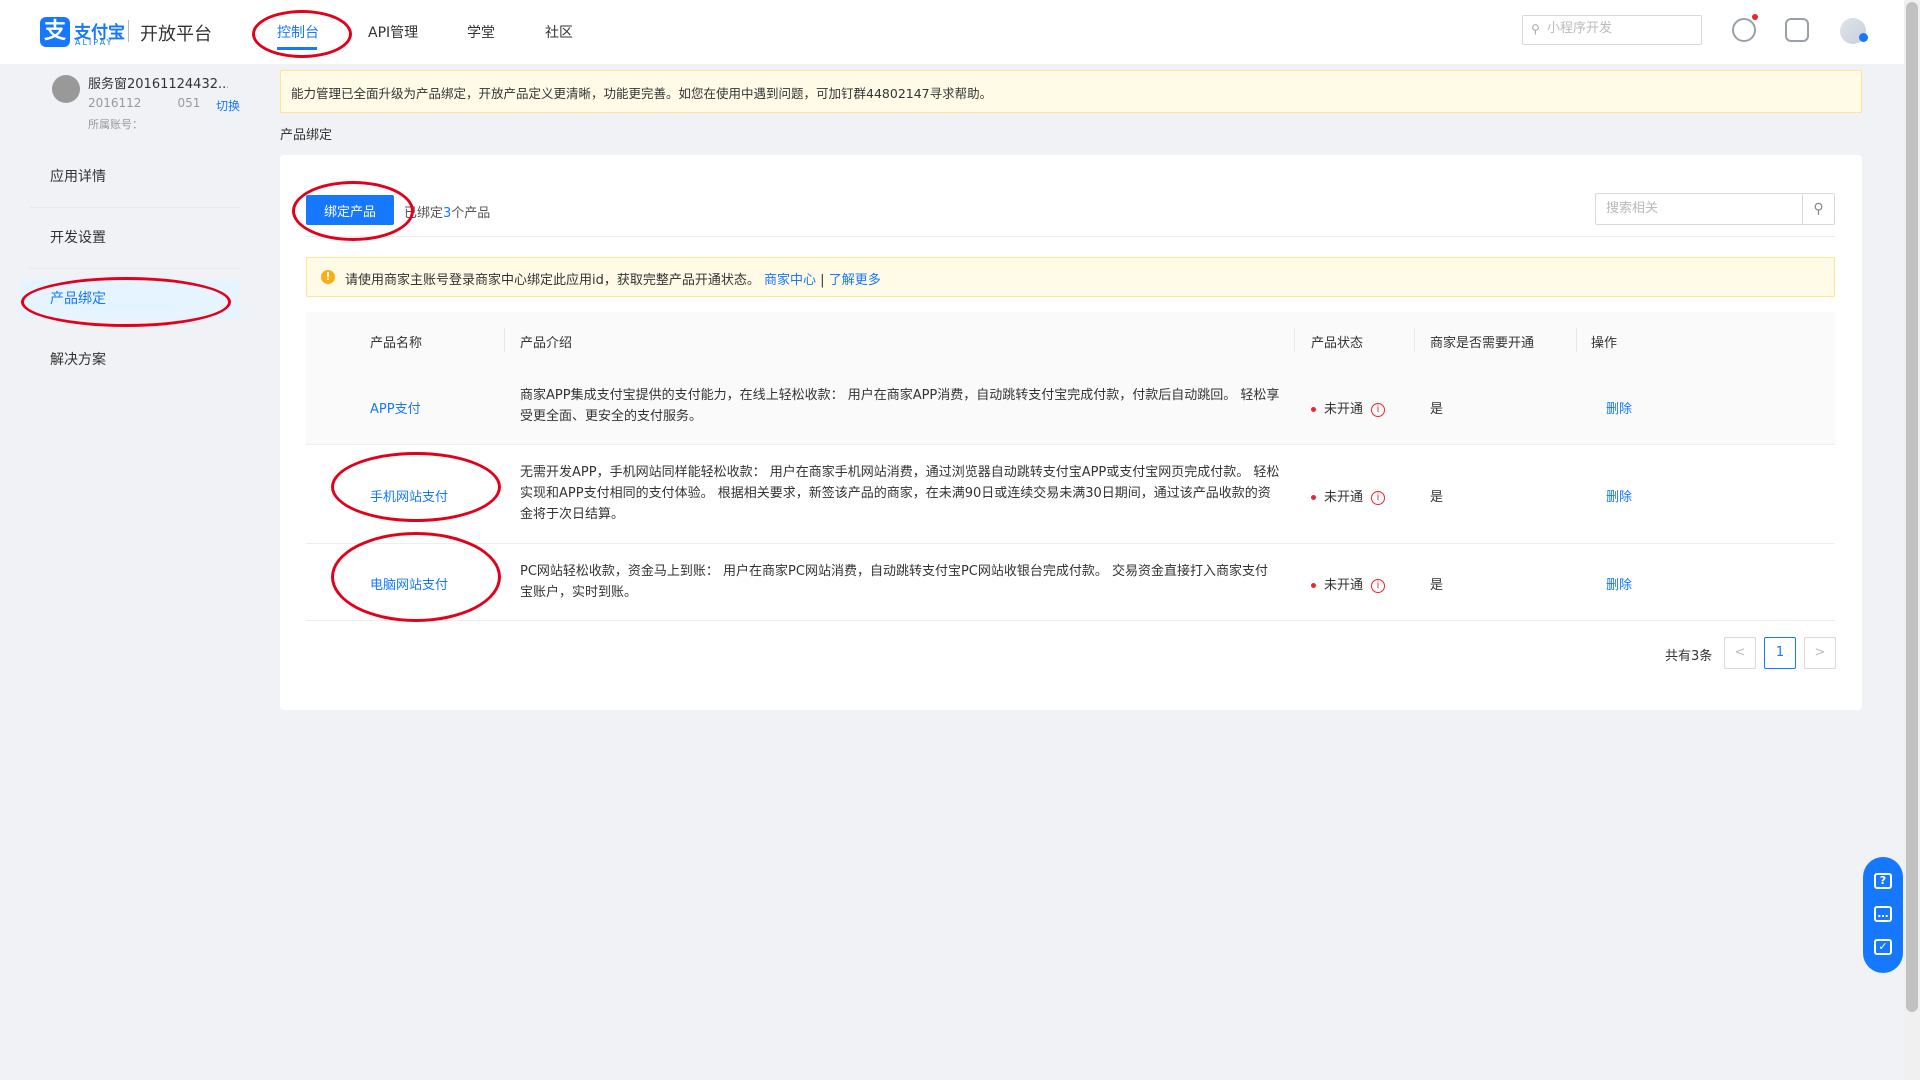  Describe the element at coordinates (350, 210) in the screenshot. I see `bind-product-button: 绑定产品` at that location.